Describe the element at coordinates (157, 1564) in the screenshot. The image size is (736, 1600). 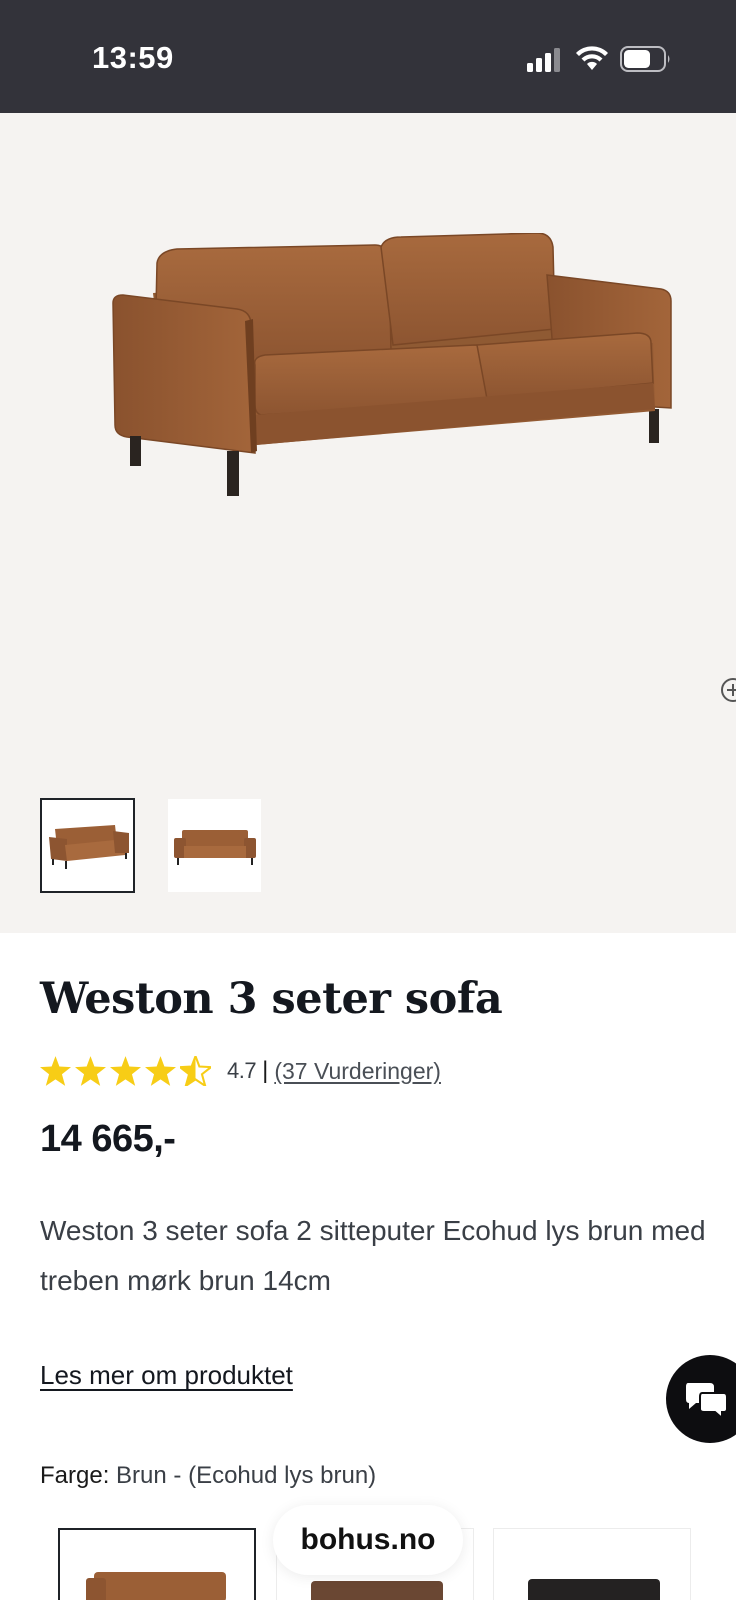
I see `color-option-brun` at that location.